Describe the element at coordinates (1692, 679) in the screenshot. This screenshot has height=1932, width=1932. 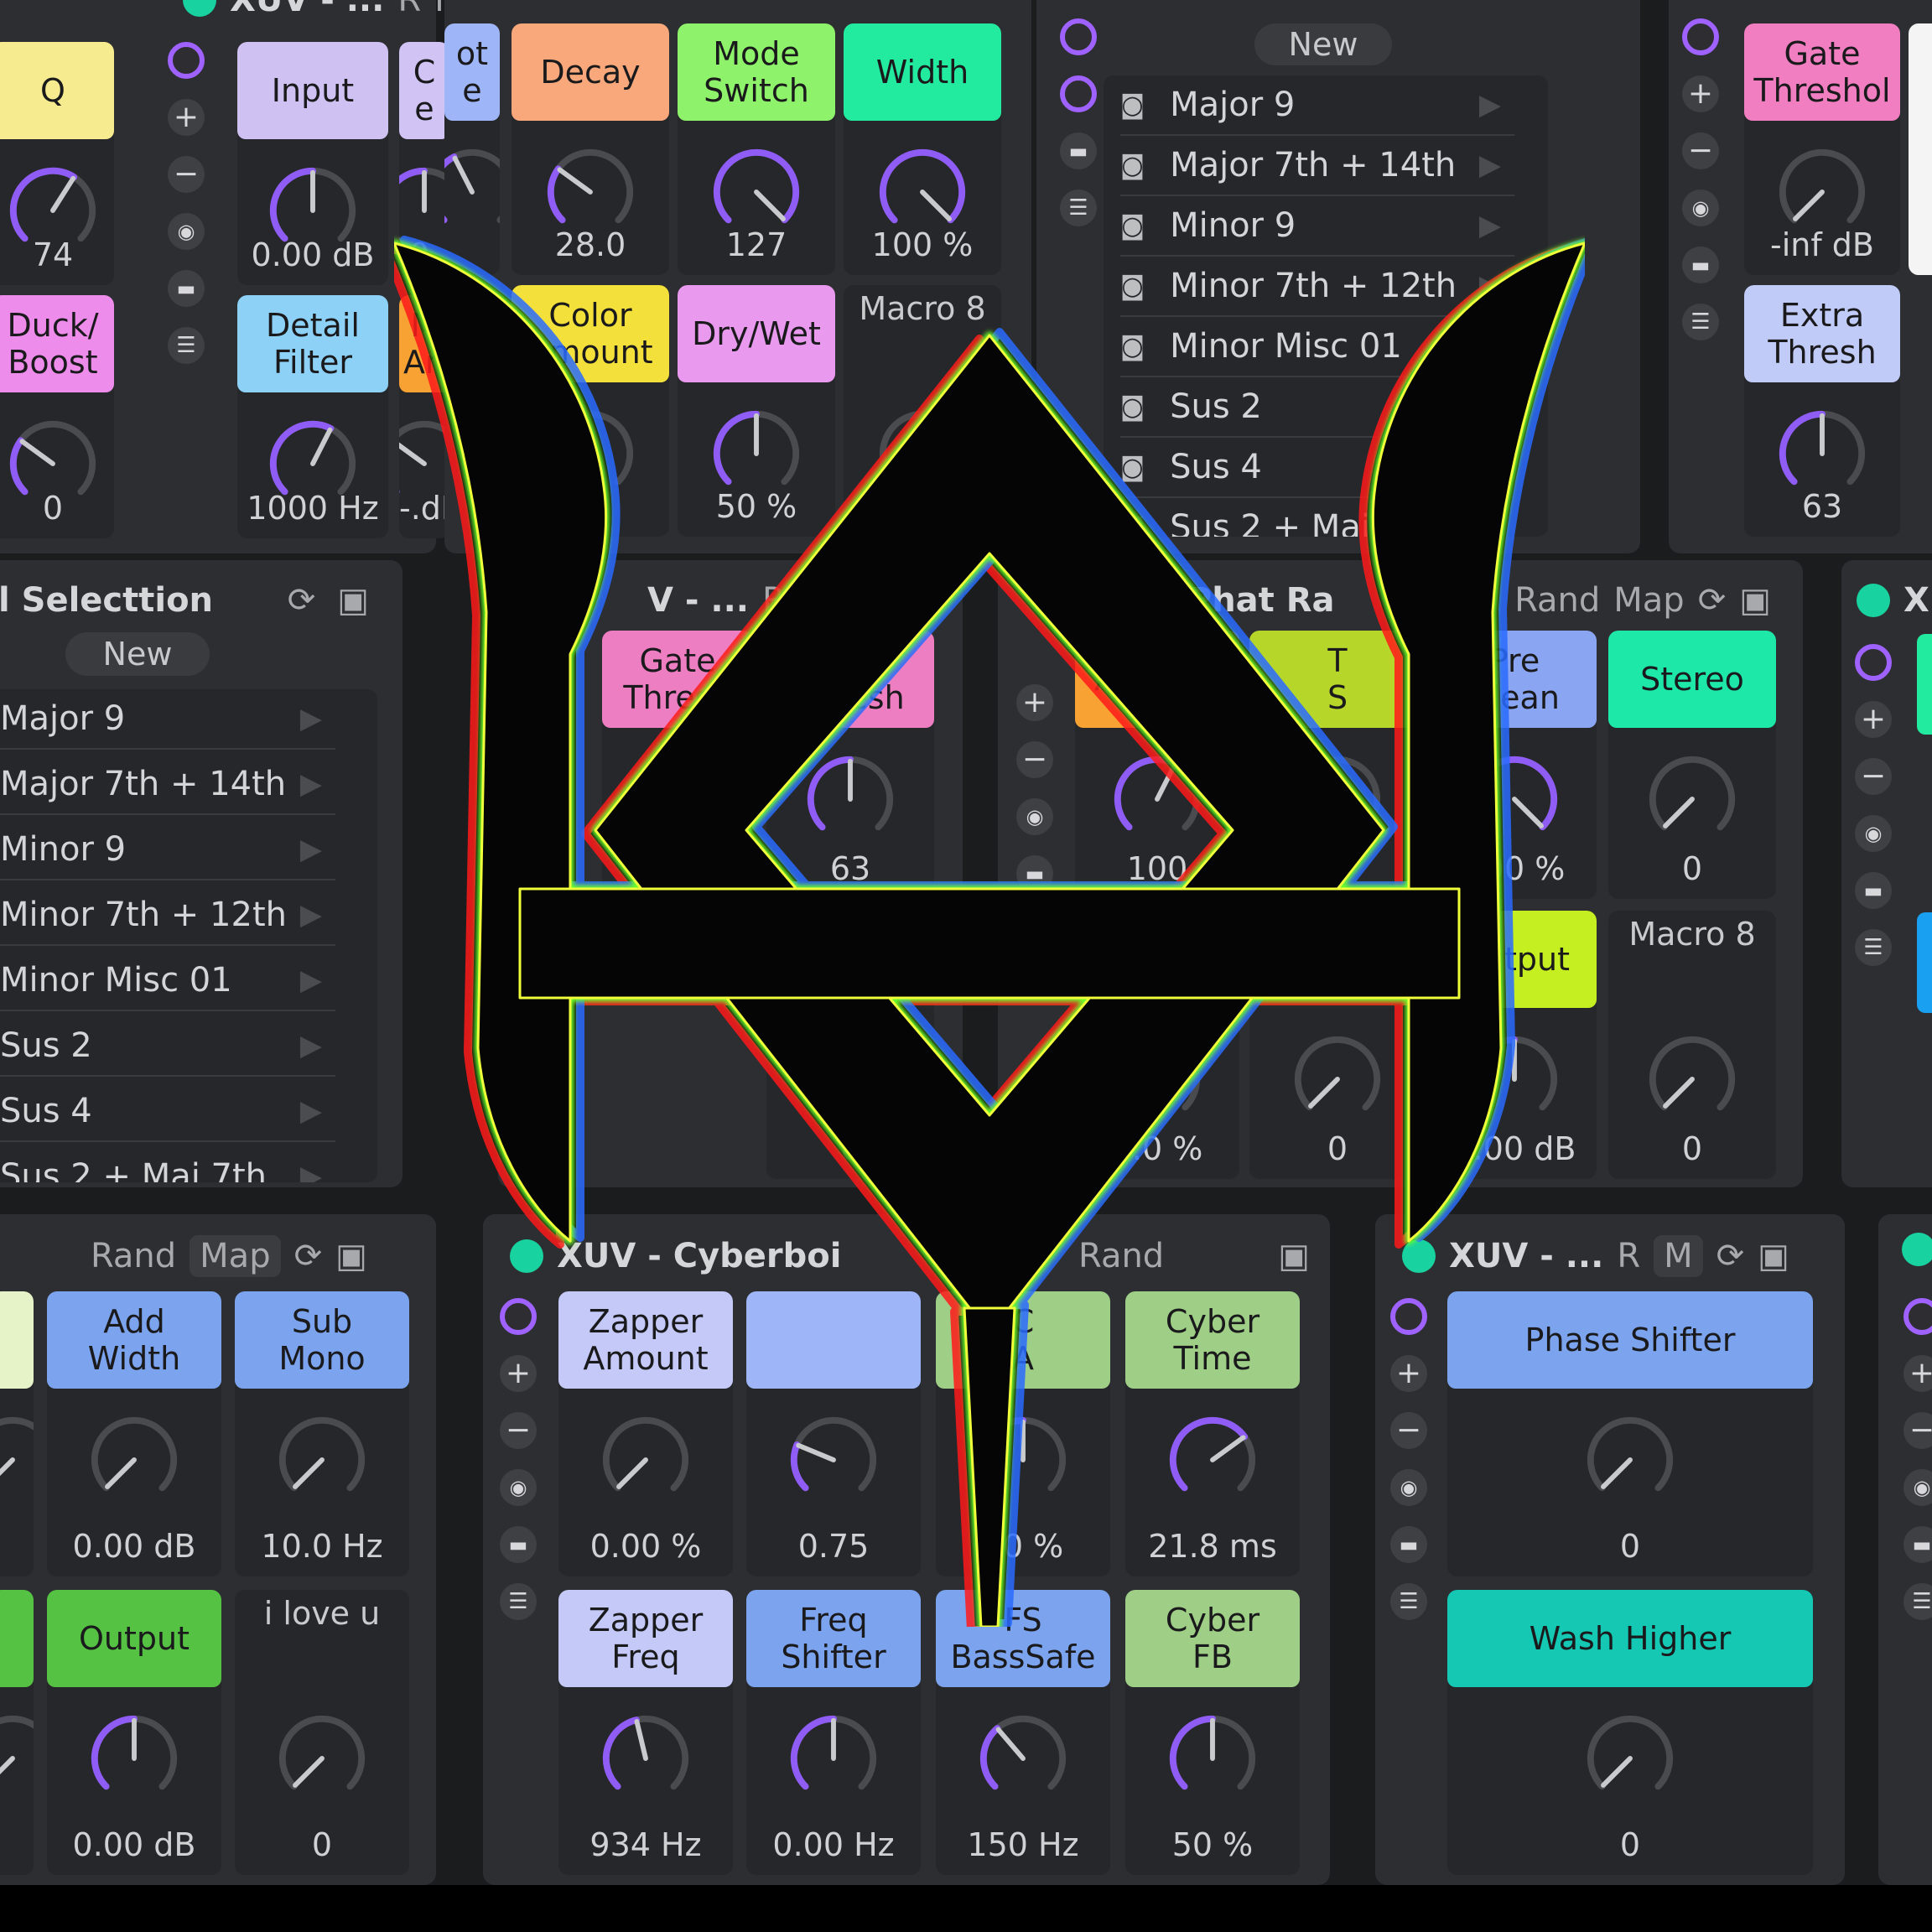
I see `macro-label: Stereo` at that location.